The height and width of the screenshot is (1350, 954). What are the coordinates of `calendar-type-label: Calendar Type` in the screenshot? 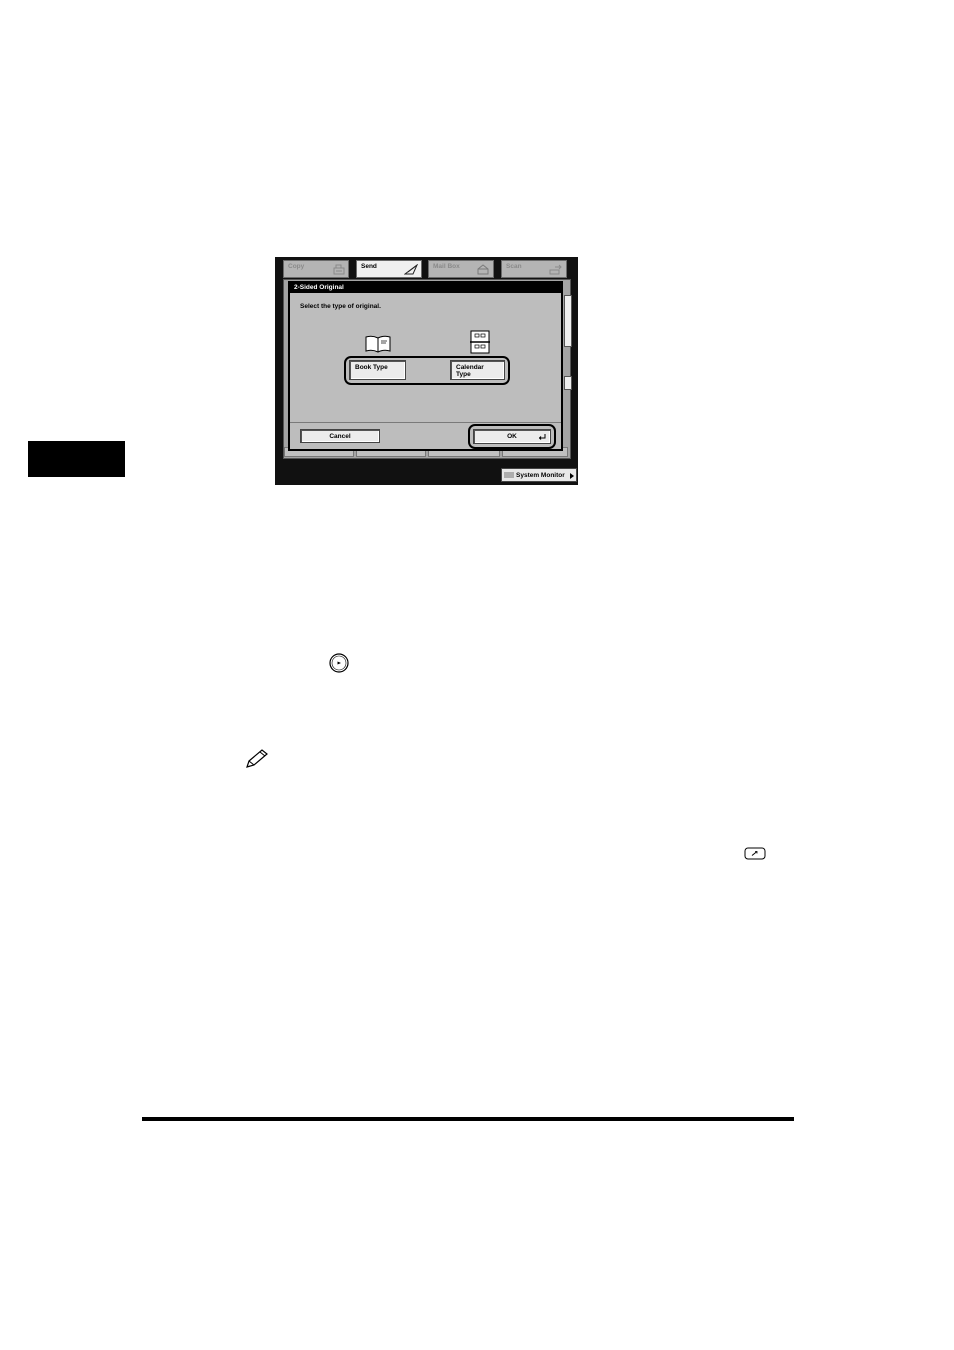 It's located at (470, 371).